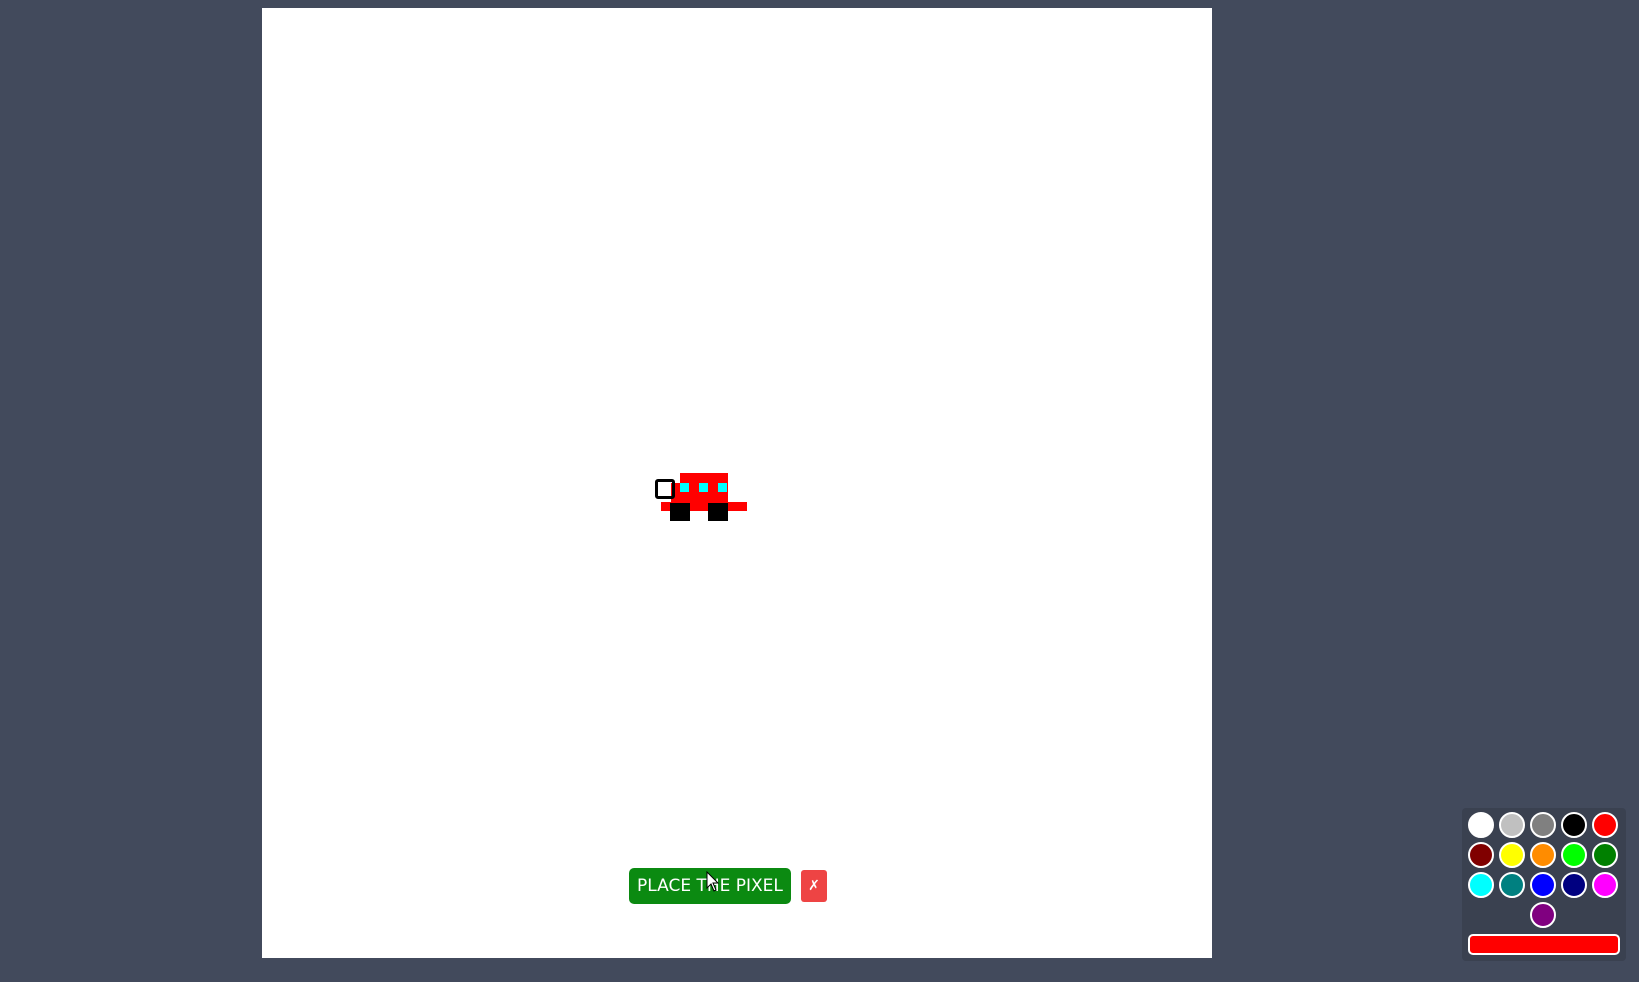 The width and height of the screenshot is (1639, 982). I want to click on cancel-button: ✗, so click(814, 886).